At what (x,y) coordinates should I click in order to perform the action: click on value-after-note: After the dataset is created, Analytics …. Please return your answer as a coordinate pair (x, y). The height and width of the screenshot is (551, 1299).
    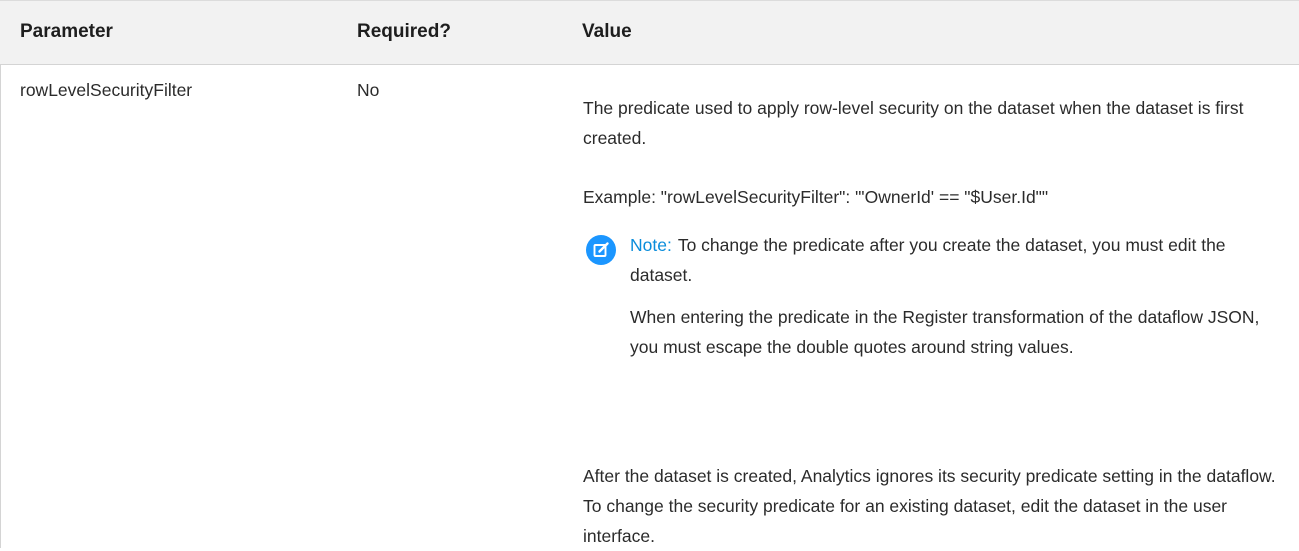
    Looking at the image, I should click on (929, 506).